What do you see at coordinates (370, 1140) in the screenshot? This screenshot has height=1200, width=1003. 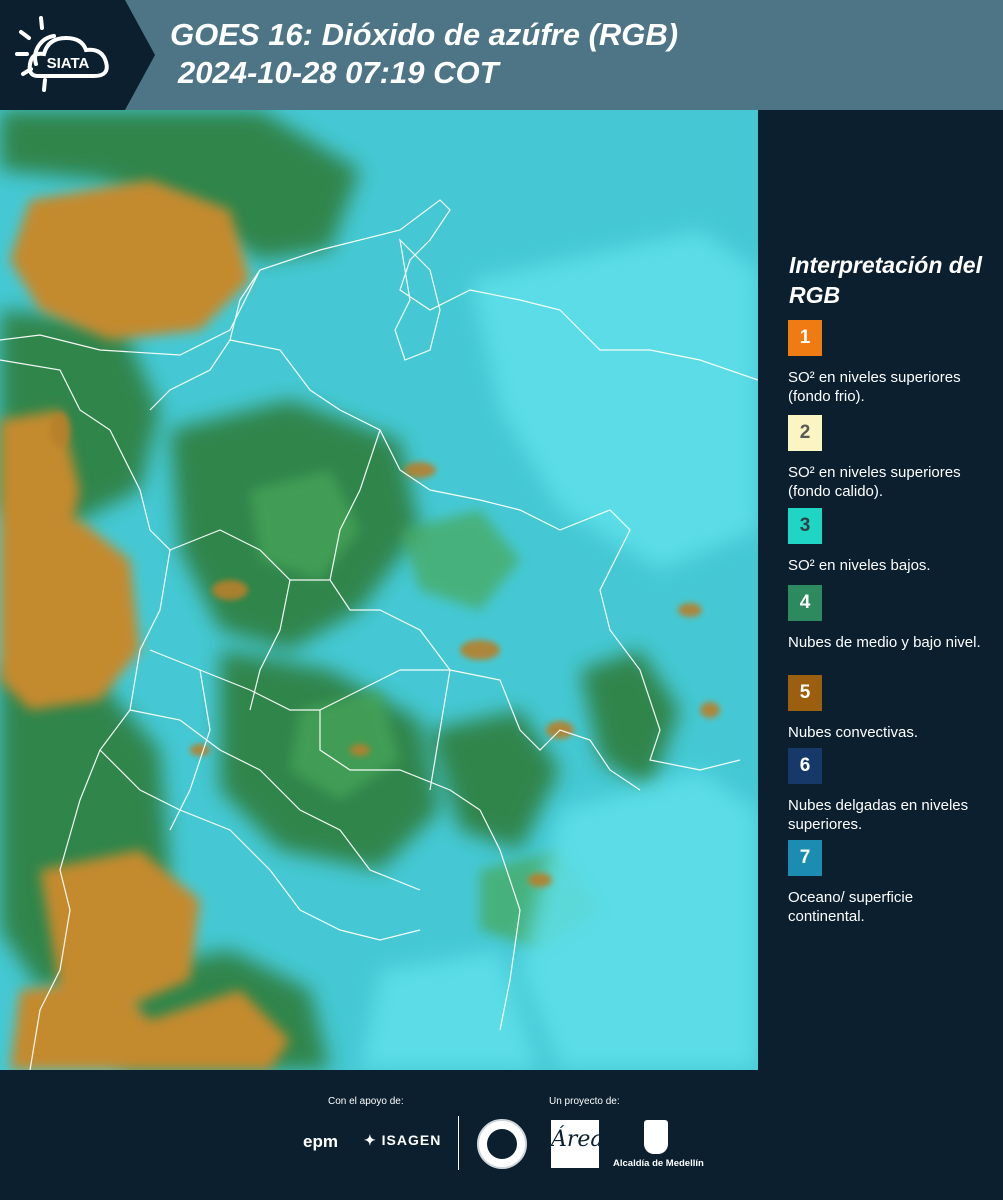 I see `isagen-icon: ✦` at bounding box center [370, 1140].